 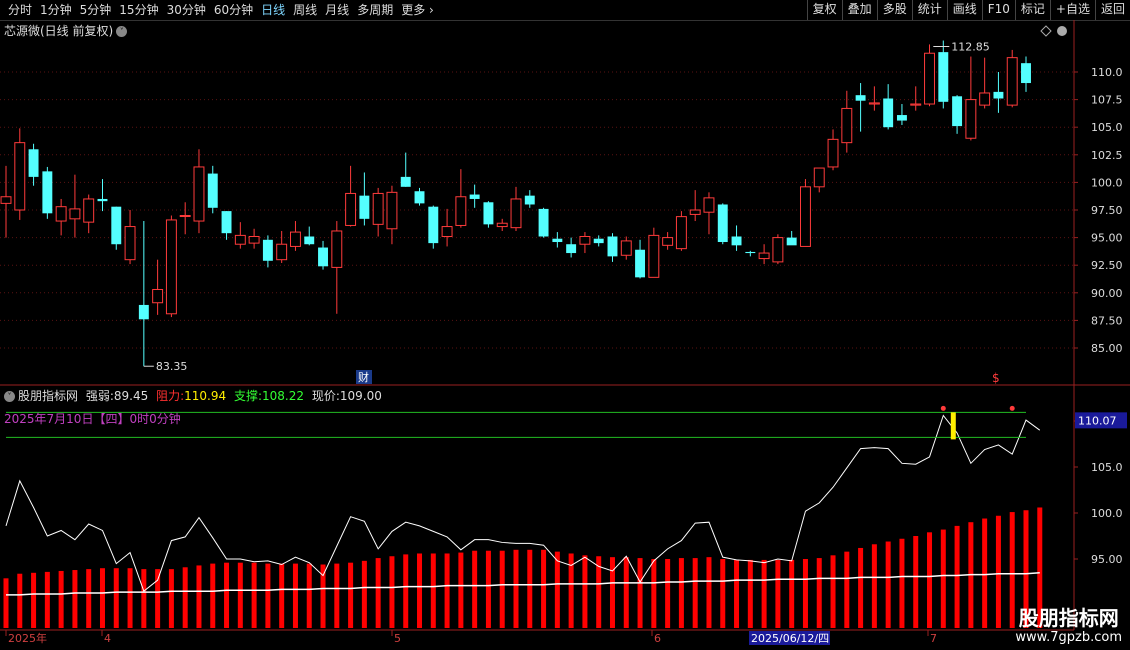 I want to click on time-axis-label: 5, so click(x=397, y=638).